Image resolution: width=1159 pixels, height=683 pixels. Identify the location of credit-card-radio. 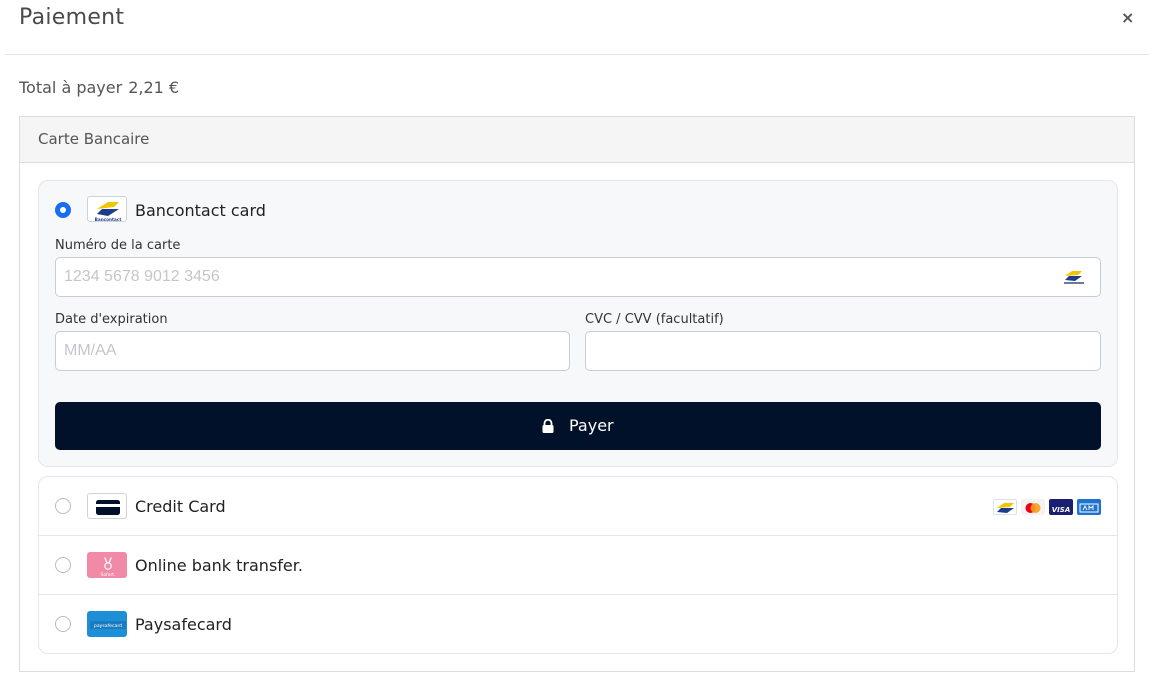
(63, 506).